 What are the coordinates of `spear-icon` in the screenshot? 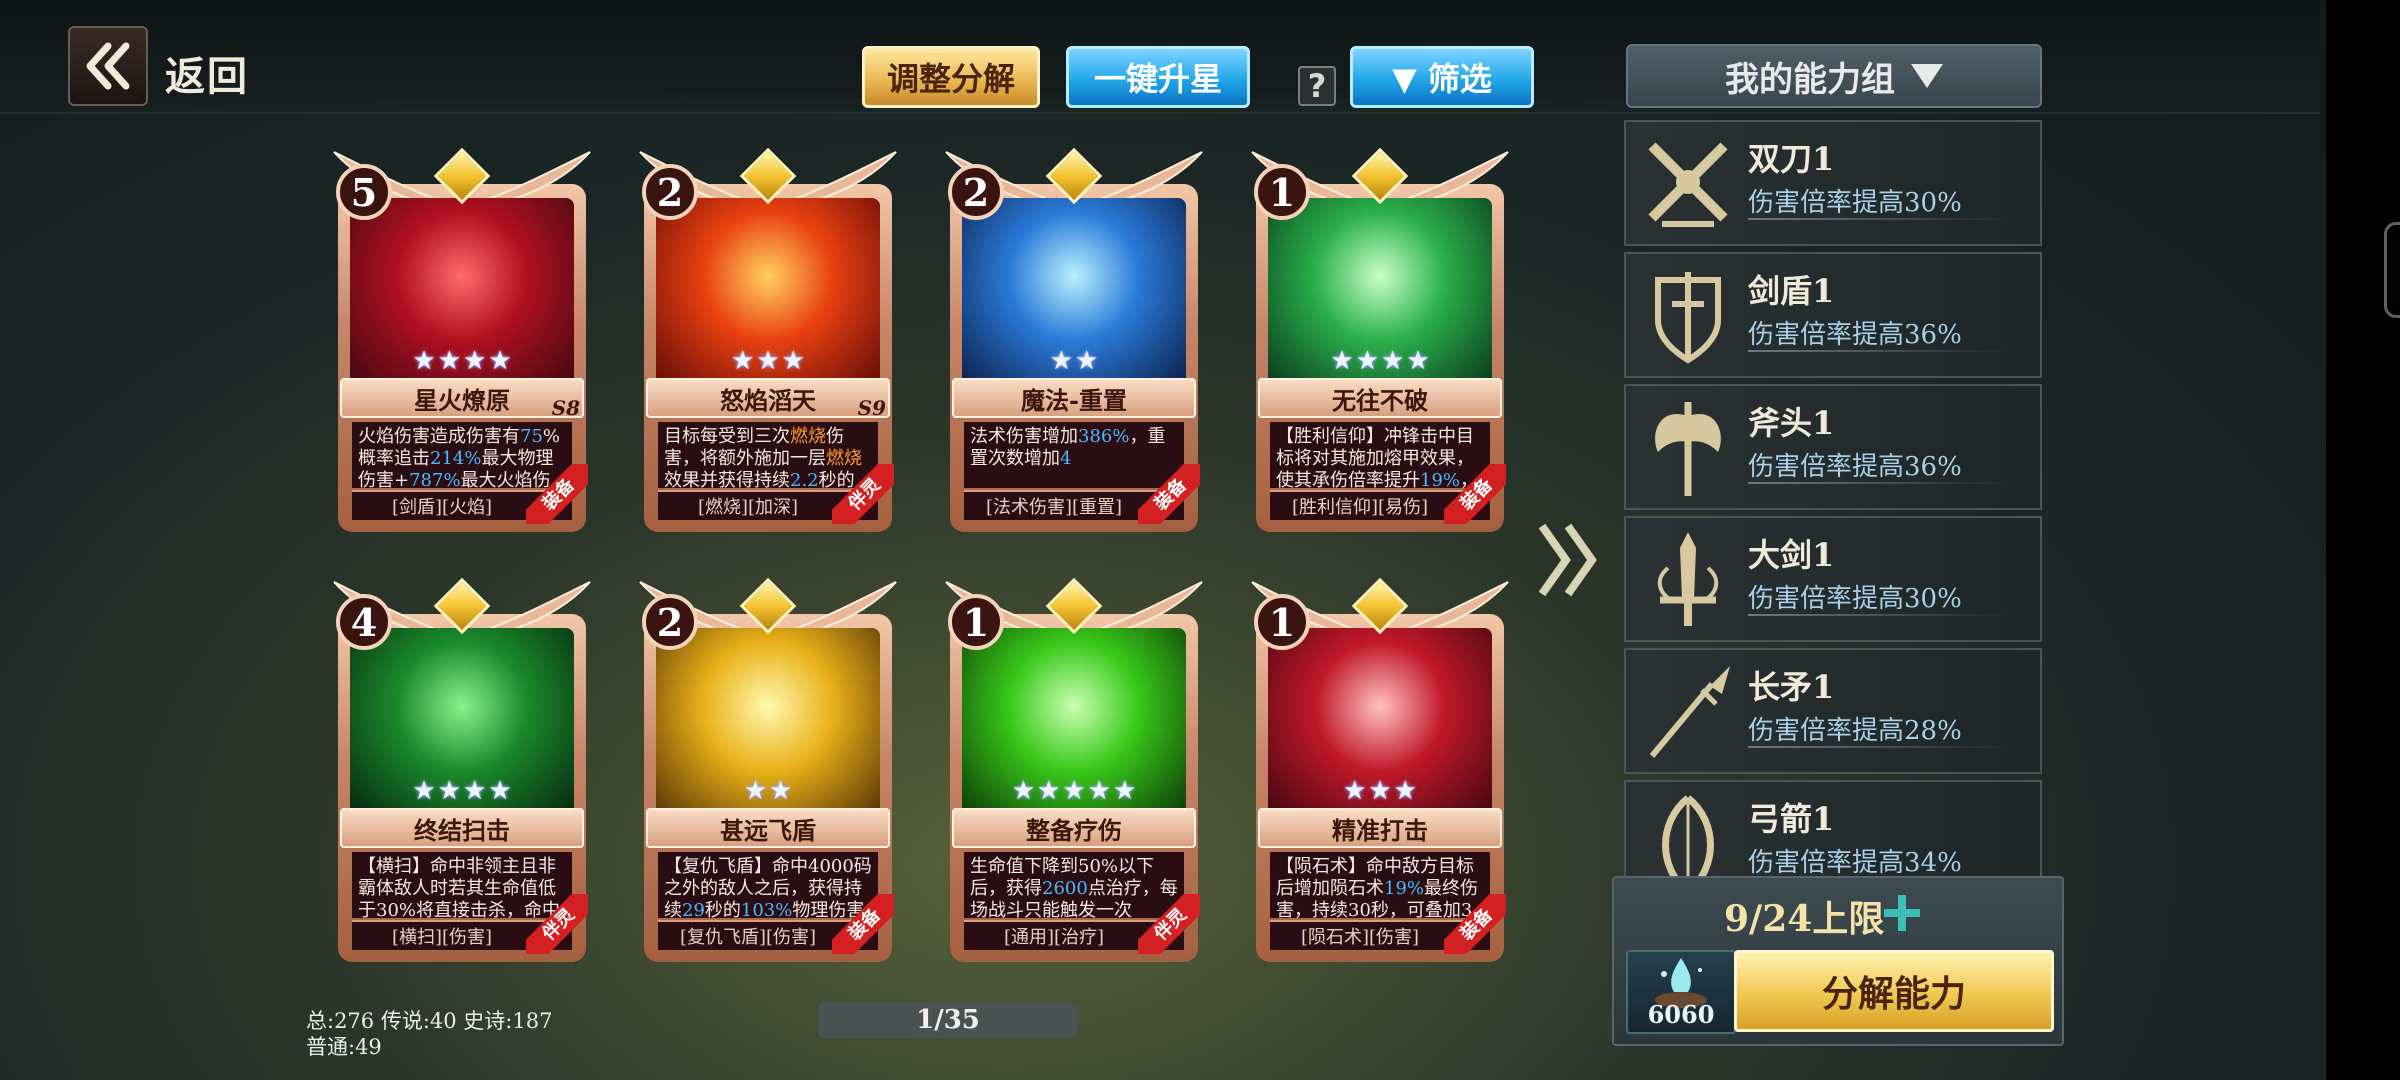 It's located at (1689, 712).